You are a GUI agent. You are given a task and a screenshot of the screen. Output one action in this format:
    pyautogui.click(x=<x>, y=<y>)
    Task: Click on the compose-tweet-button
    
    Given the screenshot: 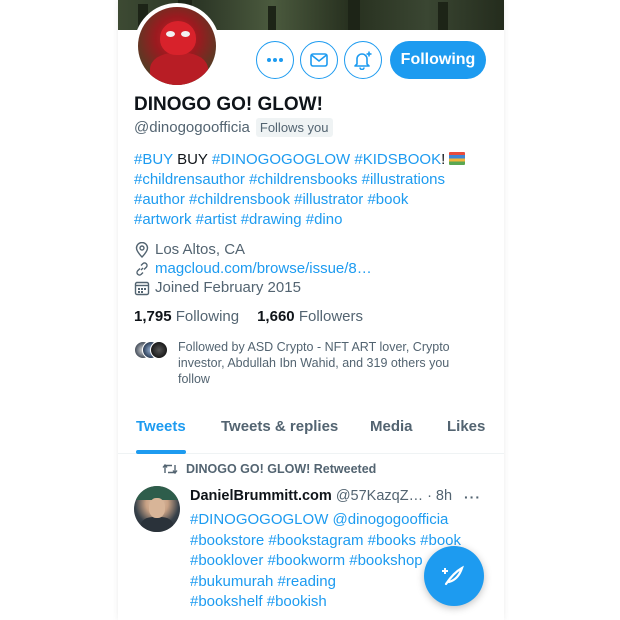 What is the action you would take?
    pyautogui.click(x=454, y=576)
    